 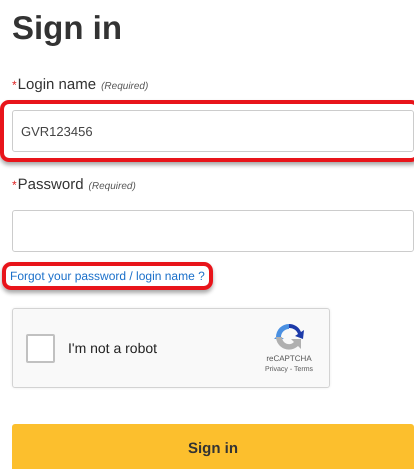 What do you see at coordinates (213, 131) in the screenshot?
I see `login-name-field: GVR123456` at bounding box center [213, 131].